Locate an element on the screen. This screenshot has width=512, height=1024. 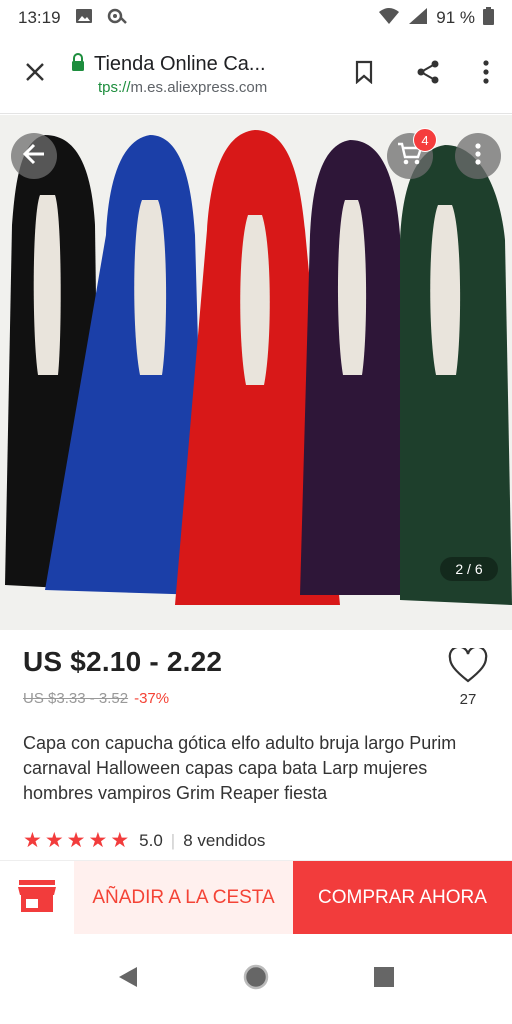
sold-count: 8 vendidos is located at coordinates (224, 840).